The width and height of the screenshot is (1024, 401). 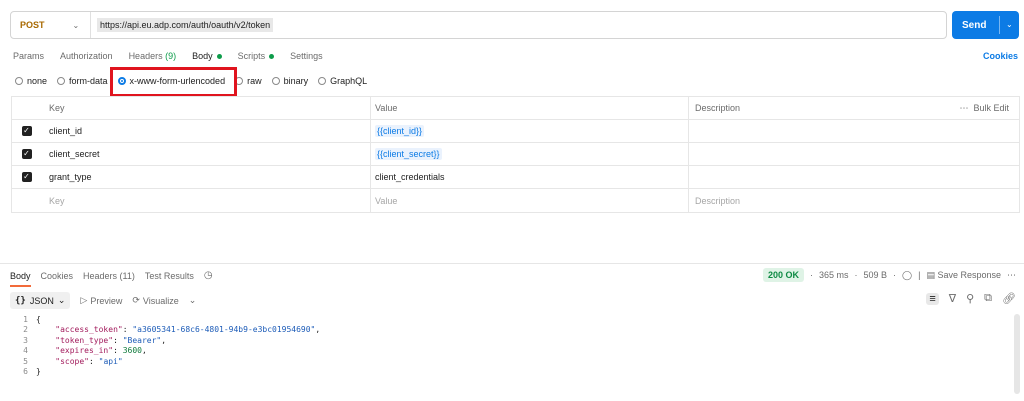 What do you see at coordinates (51, 25) in the screenshot?
I see `method-selector: POST ⌄` at bounding box center [51, 25].